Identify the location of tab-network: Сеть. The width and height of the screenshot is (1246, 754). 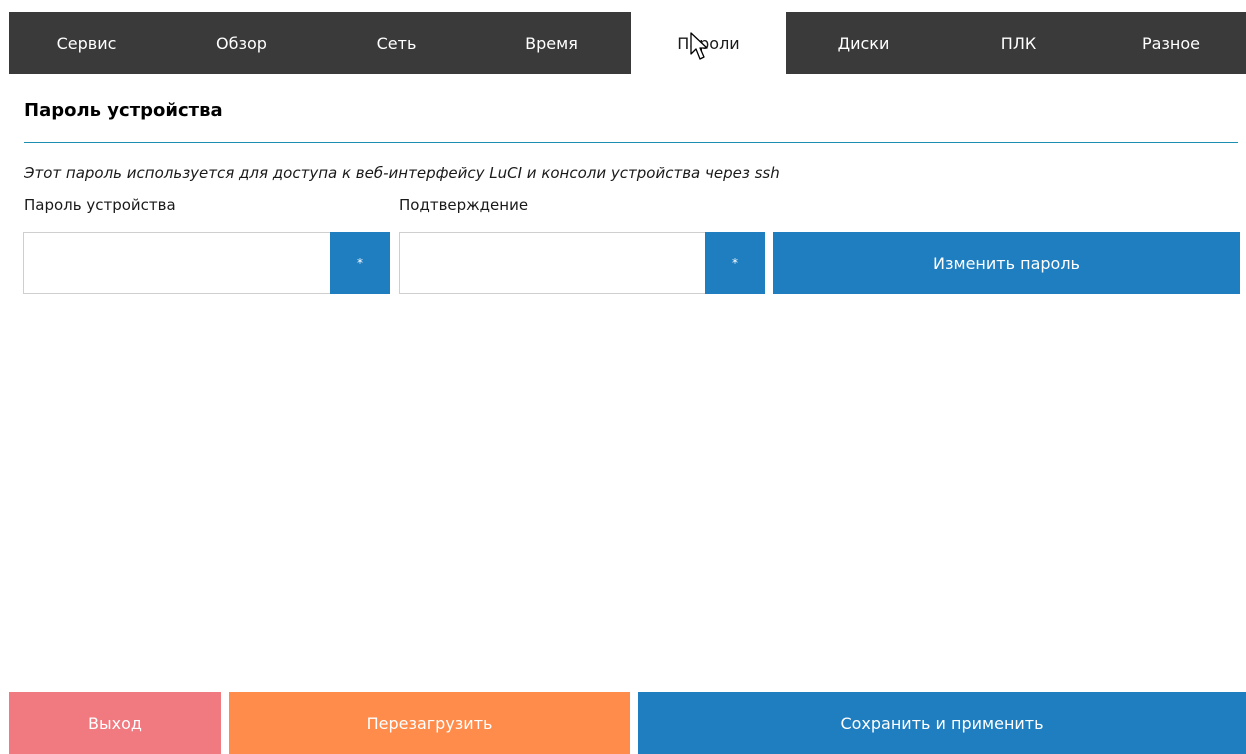
(396, 43).